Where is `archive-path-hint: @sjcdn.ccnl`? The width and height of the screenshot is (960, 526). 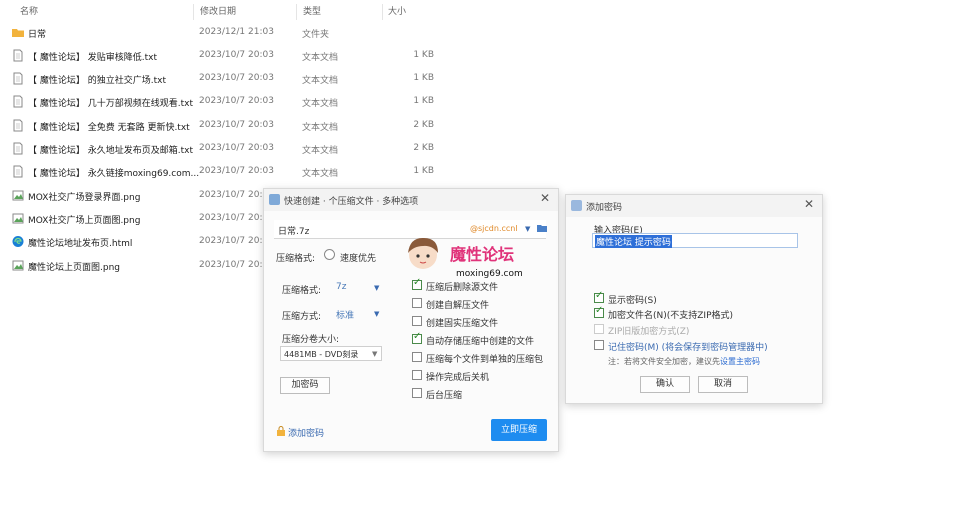
archive-path-hint: @sjcdn.ccnl is located at coordinates (494, 228).